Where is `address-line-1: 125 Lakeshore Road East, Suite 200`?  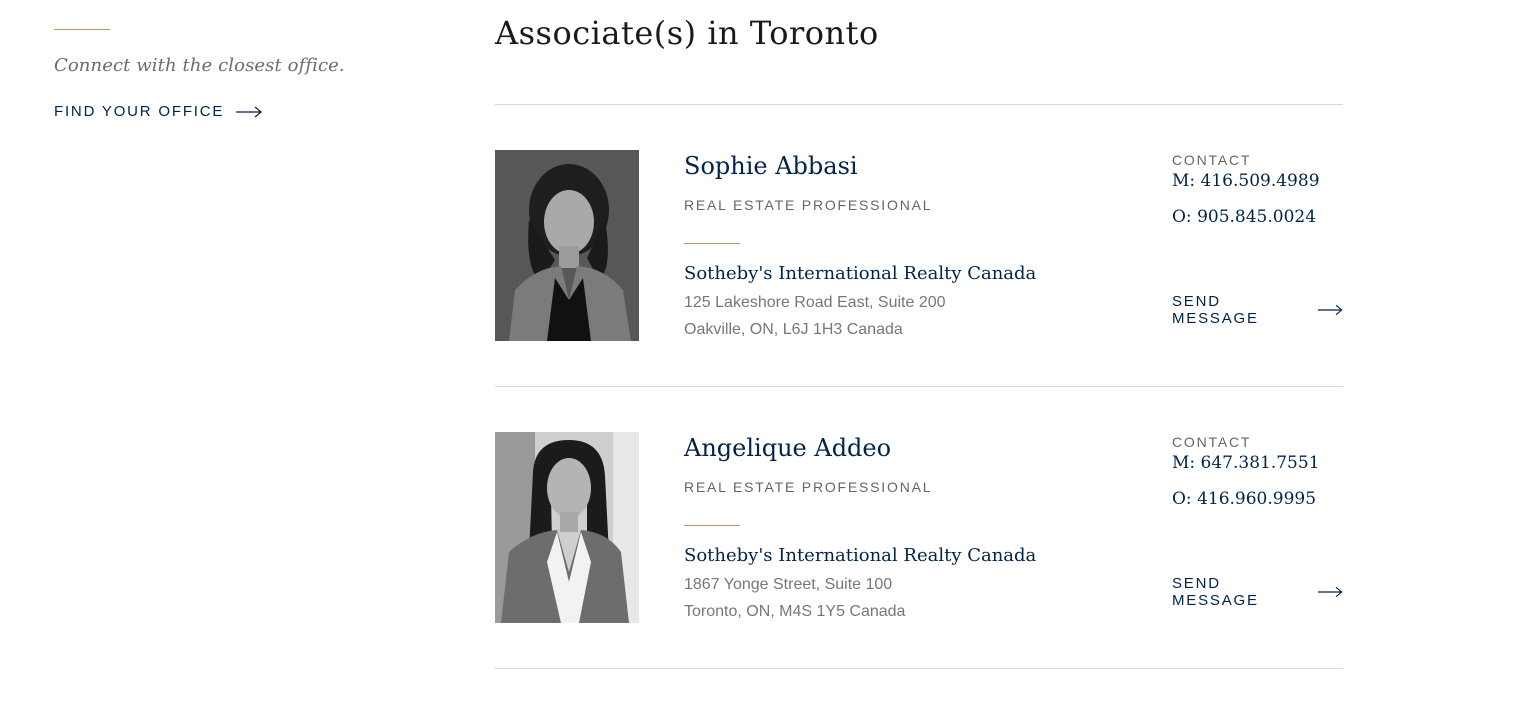
address-line-1: 125 Lakeshore Road East, Suite 200 is located at coordinates (815, 302).